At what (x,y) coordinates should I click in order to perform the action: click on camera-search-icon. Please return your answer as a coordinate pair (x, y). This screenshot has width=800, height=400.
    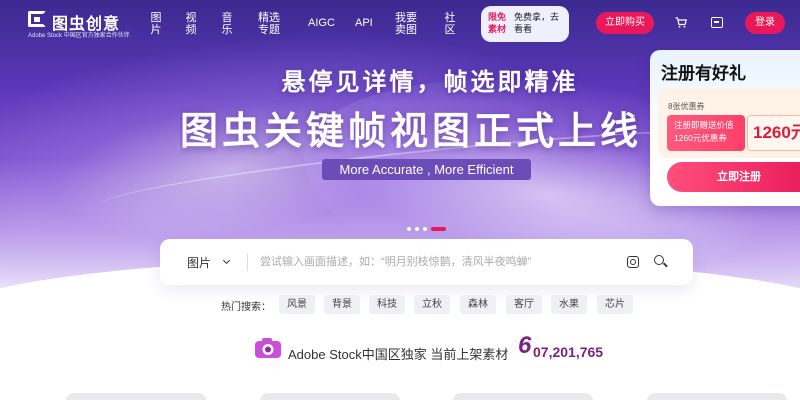
    Looking at the image, I should click on (633, 262).